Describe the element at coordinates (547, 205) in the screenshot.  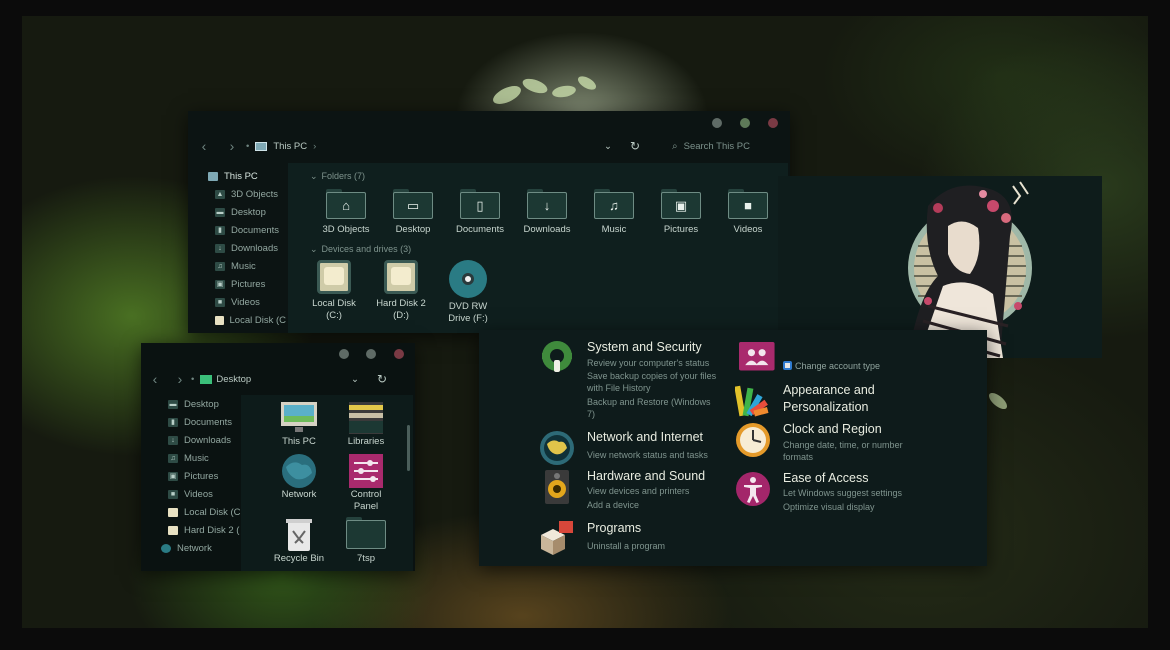
I see `download-icon: ↓` at that location.